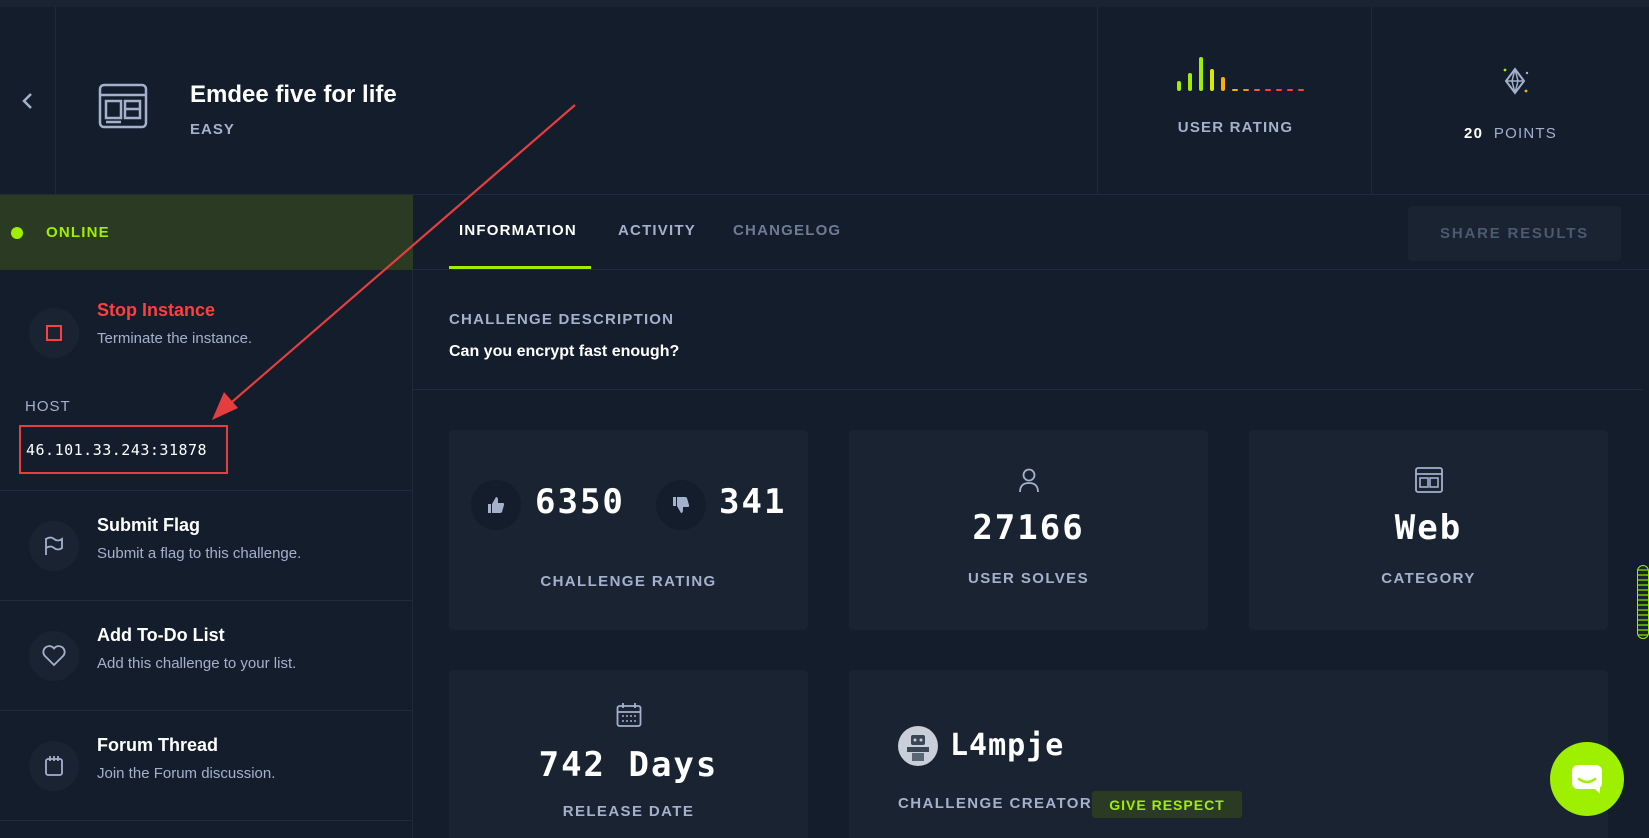  I want to click on host-address-box: 46.101.33.243:31878, so click(123, 449).